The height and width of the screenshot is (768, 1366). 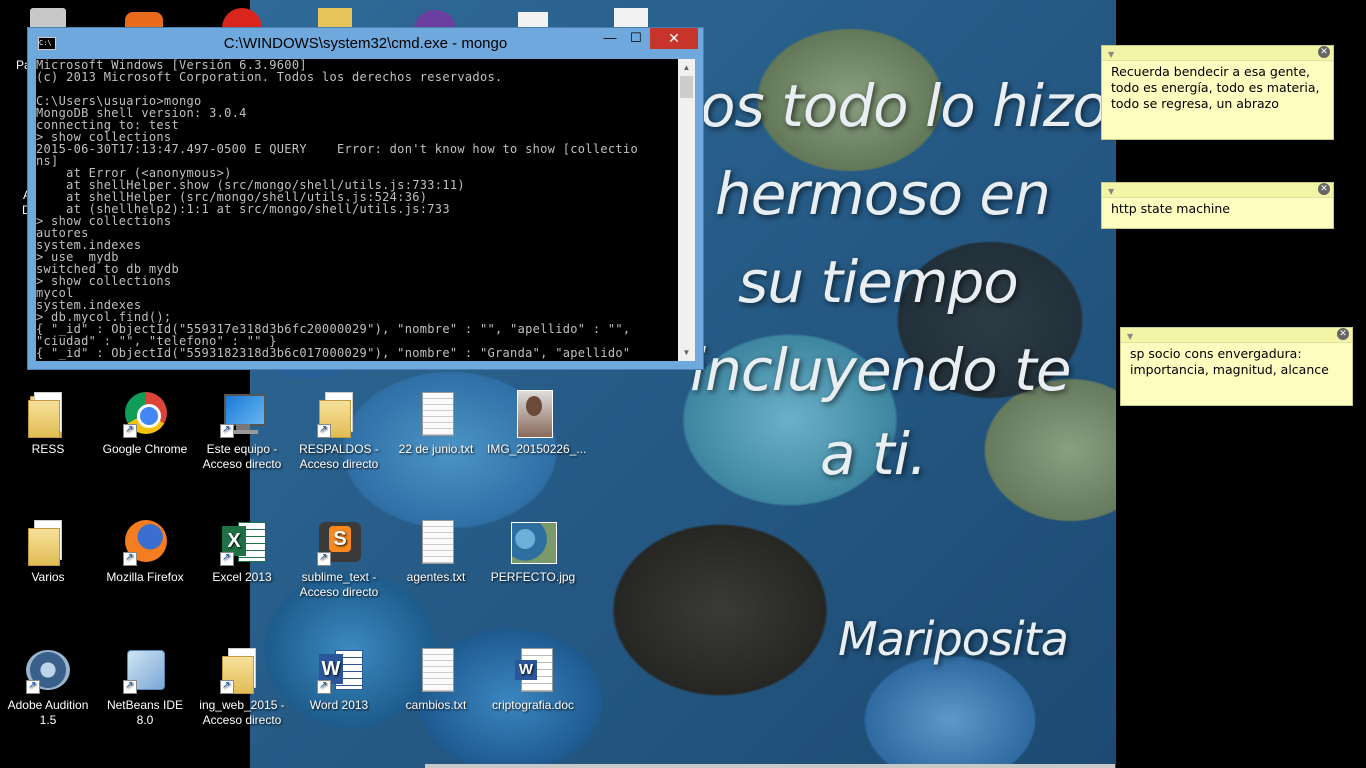 I want to click on icon-label: agentes.txt, so click(x=436, y=577).